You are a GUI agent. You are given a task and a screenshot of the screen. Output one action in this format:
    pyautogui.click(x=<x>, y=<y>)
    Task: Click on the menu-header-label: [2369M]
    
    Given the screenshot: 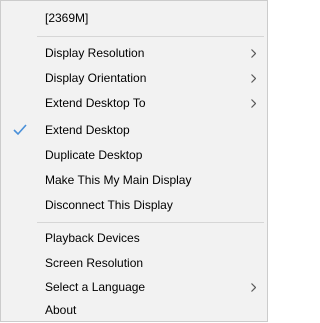 What is the action you would take?
    pyautogui.click(x=67, y=18)
    